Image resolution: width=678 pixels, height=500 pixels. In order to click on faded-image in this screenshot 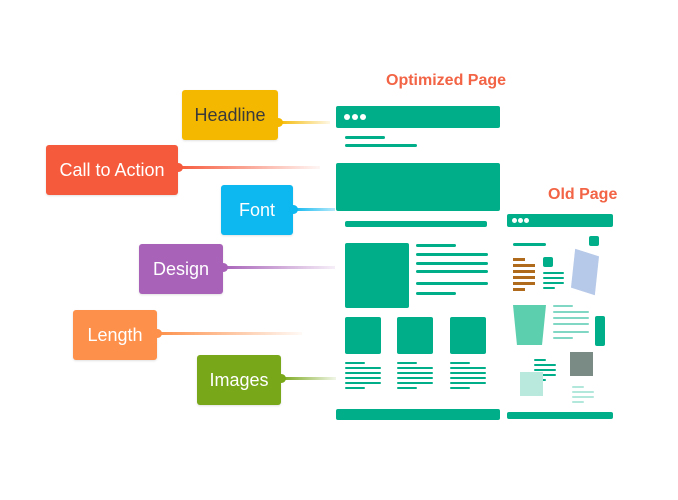, I will do `click(531, 384)`.